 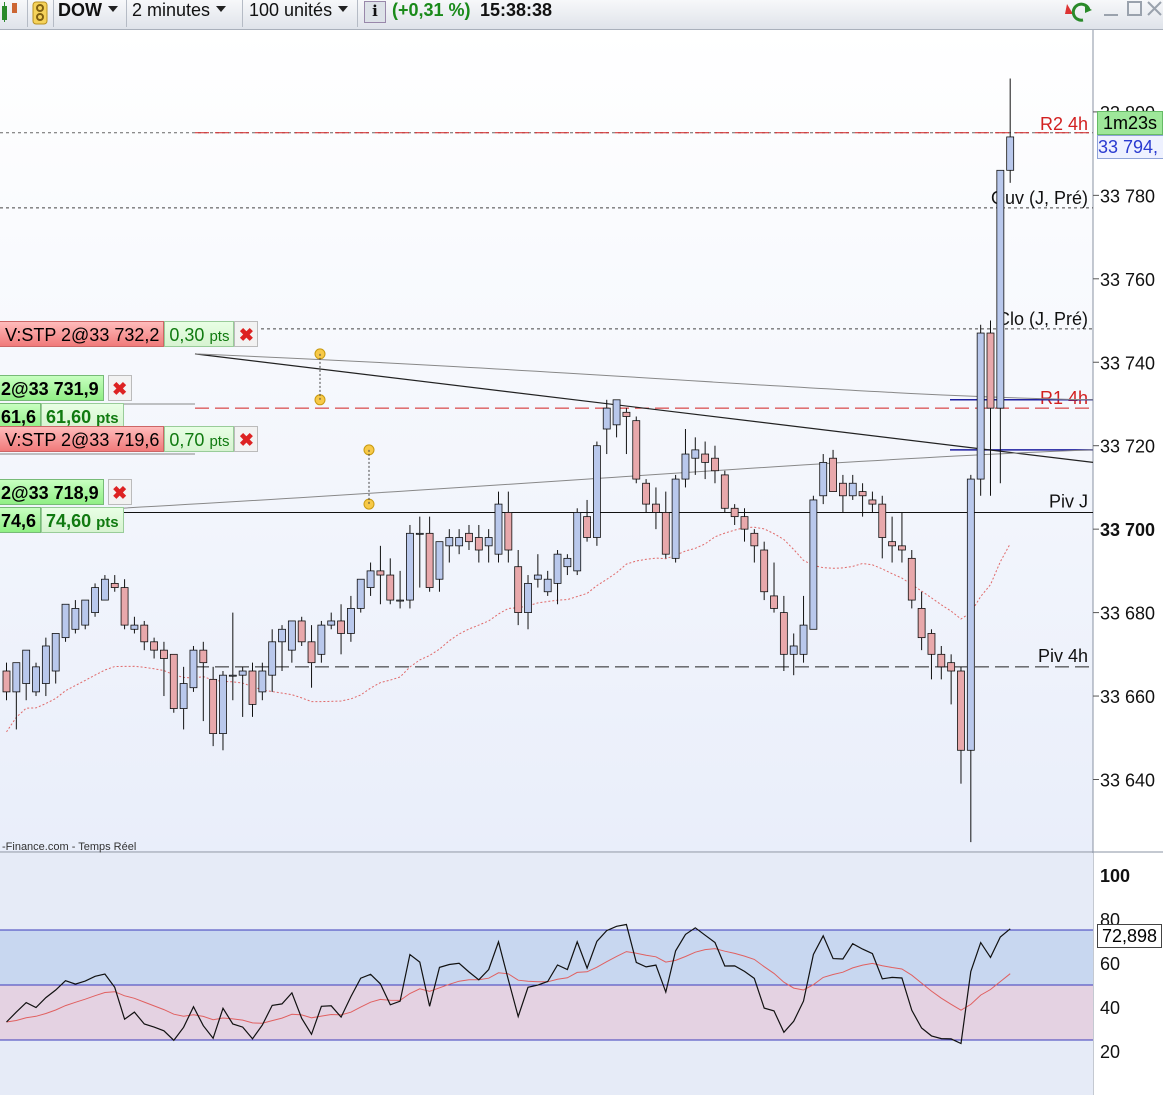 I want to click on rsi-axis-label: 60, so click(x=1110, y=964).